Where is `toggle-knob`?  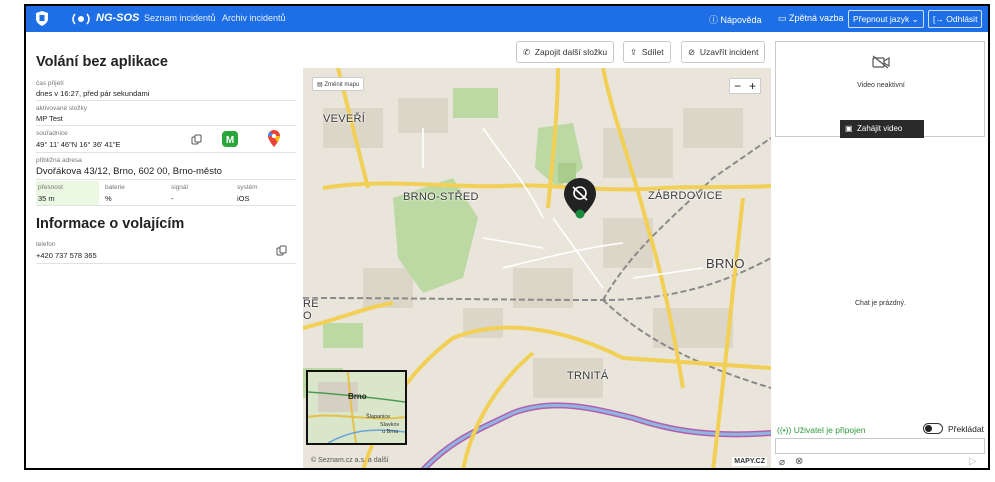 toggle-knob is located at coordinates (928, 428).